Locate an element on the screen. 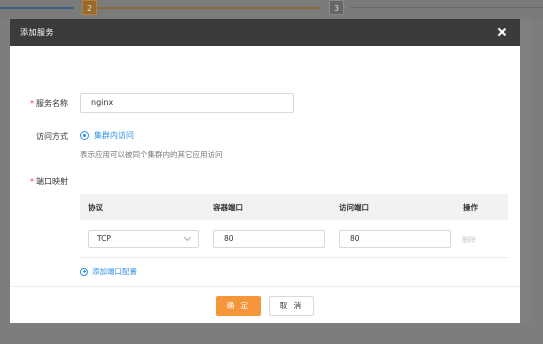 This screenshot has width=543, height=344. step-line-completed is located at coordinates (37, 8).